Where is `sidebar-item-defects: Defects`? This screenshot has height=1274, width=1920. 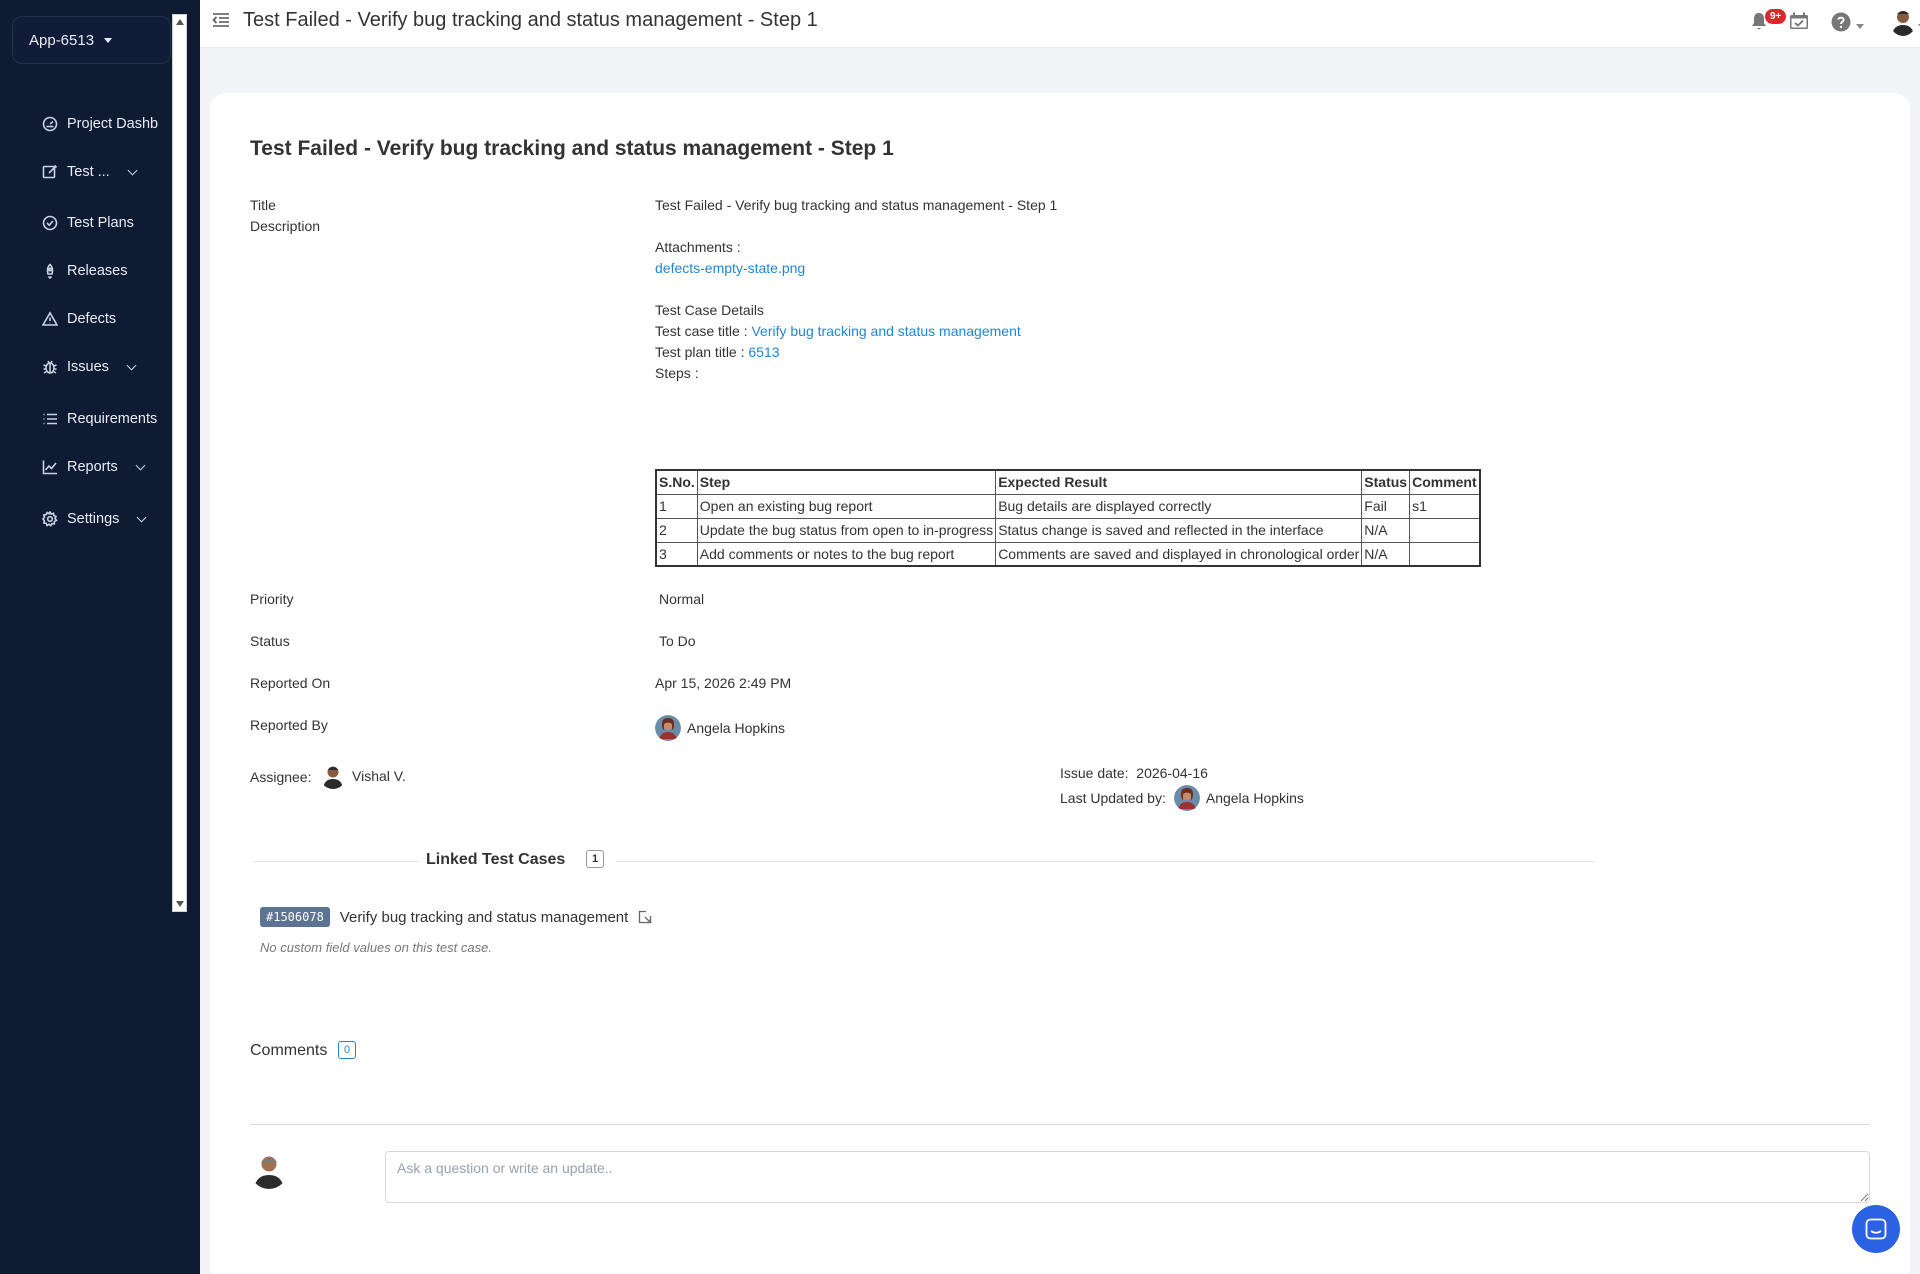 sidebar-item-defects: Defects is located at coordinates (79, 319).